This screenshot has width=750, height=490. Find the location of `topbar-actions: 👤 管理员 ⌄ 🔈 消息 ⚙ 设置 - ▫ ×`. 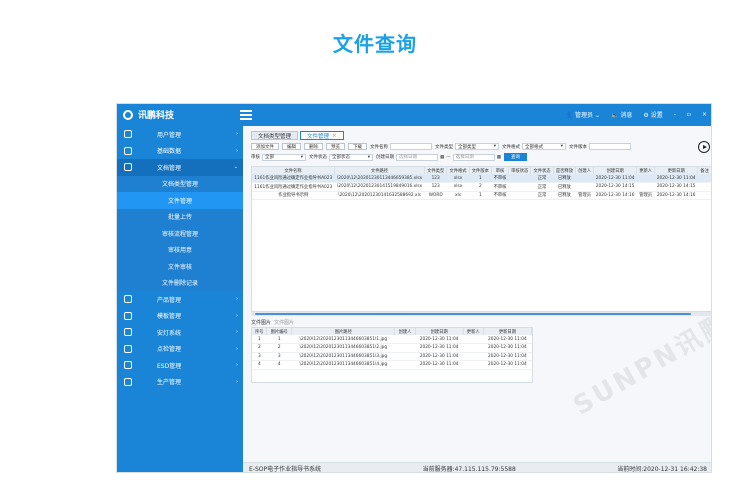

topbar-actions: 👤 管理员 ⌄ 🔈 消息 ⚙ 设置 - ▫ × is located at coordinates (636, 114).